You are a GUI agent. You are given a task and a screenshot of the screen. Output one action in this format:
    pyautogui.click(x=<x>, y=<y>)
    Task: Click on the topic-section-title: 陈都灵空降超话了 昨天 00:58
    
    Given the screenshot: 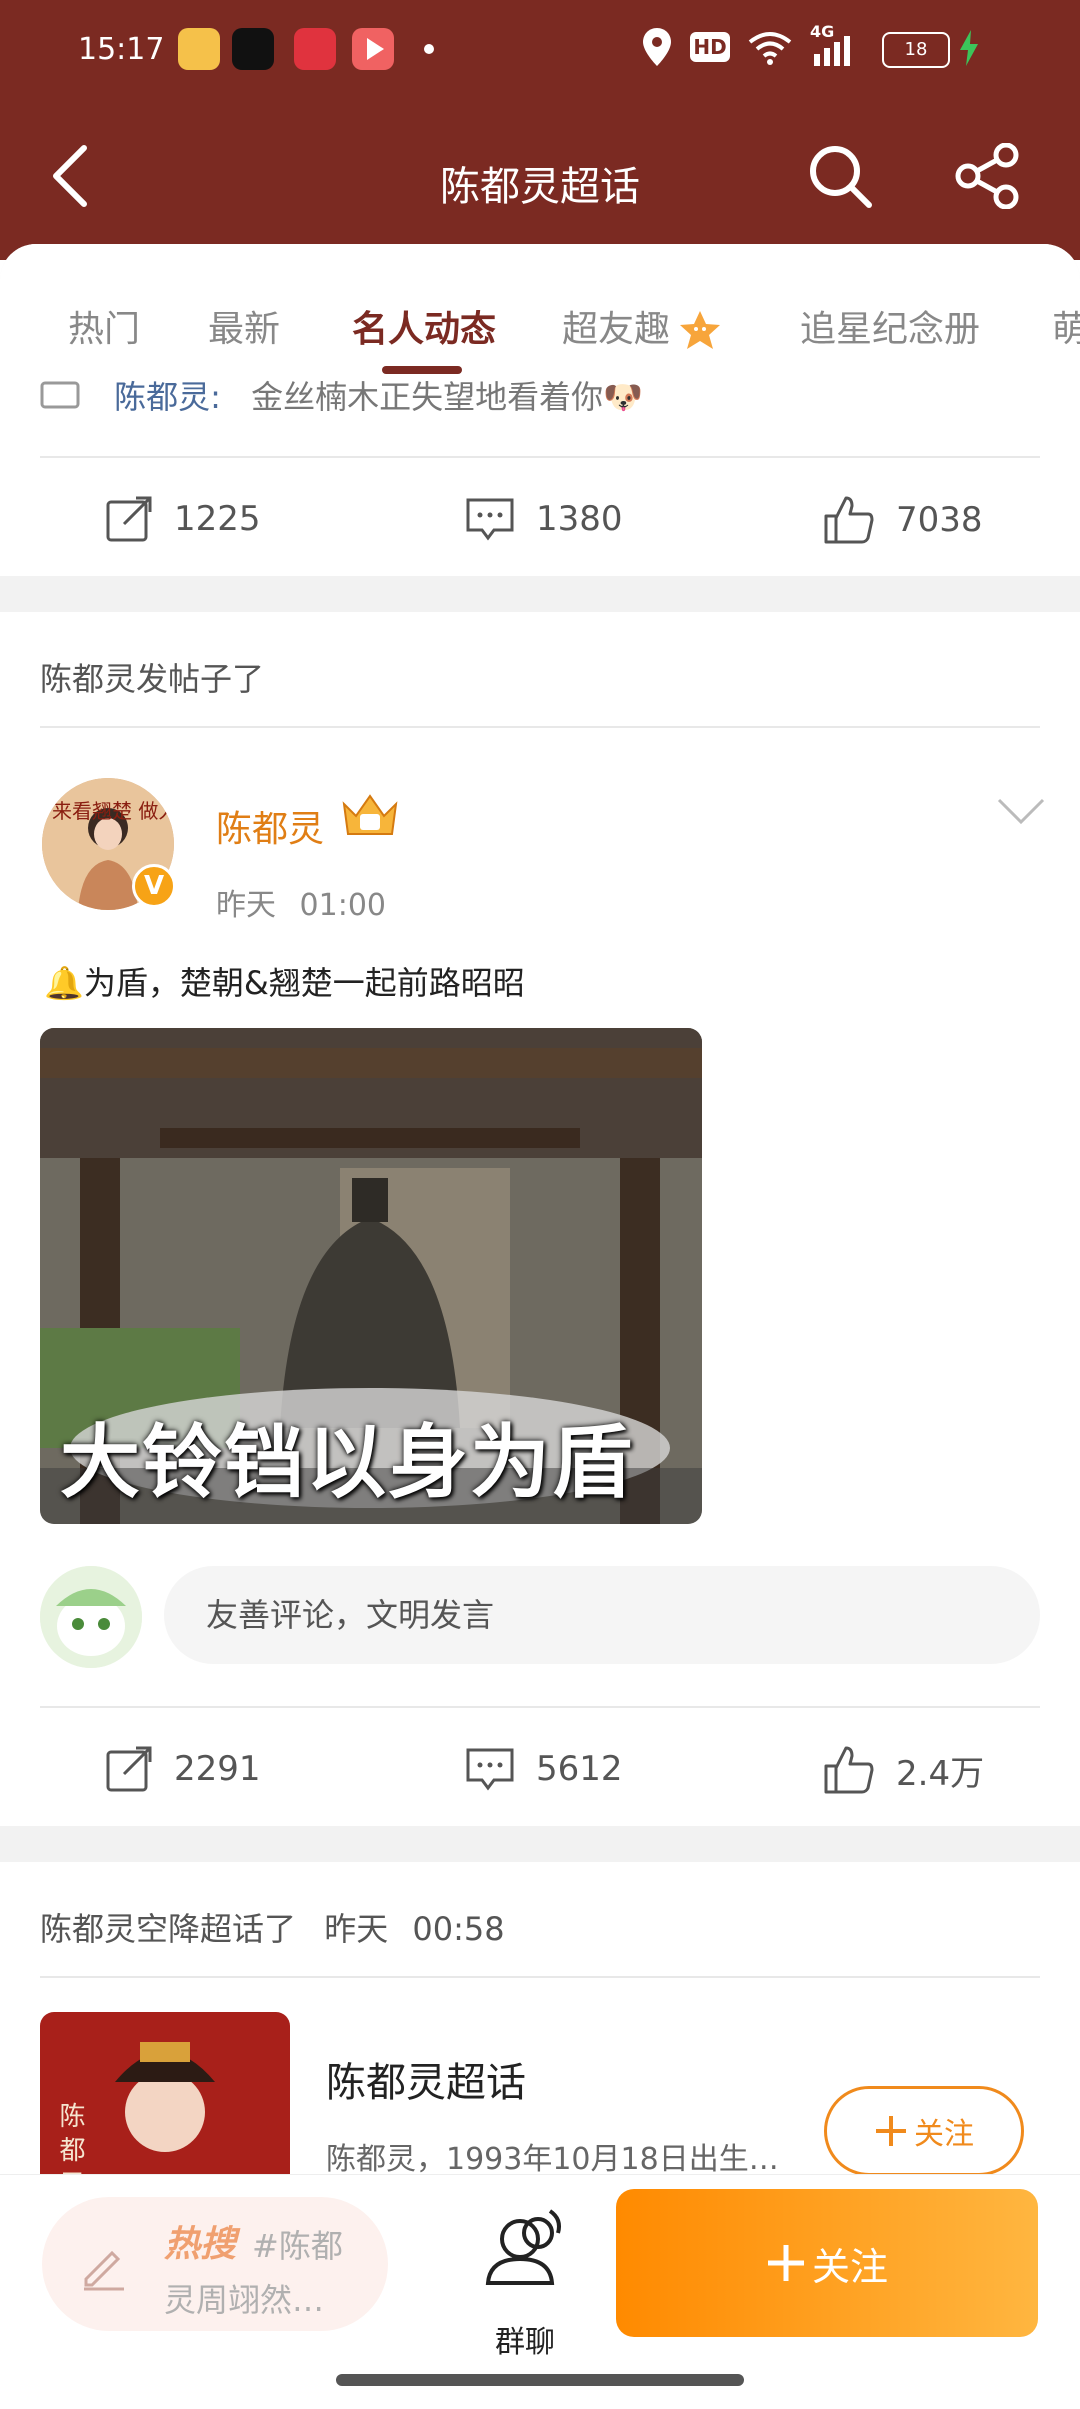 What is the action you would take?
    pyautogui.click(x=272, y=1927)
    